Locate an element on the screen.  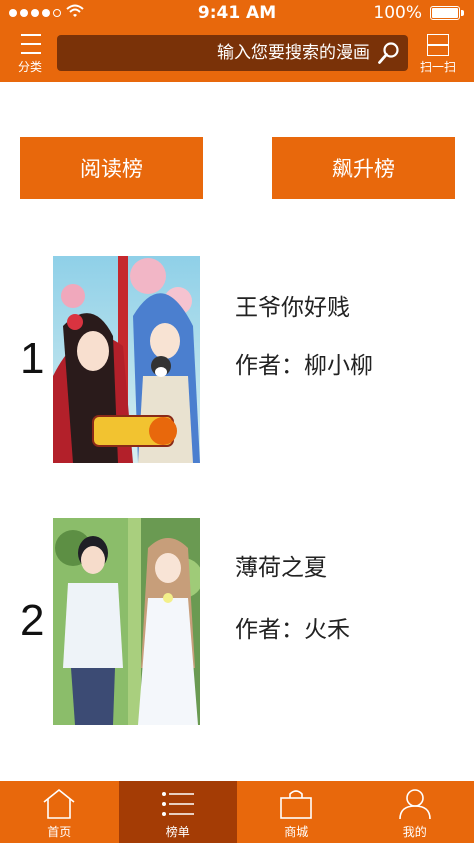
nav-label: 首页 is located at coordinates (59, 832).